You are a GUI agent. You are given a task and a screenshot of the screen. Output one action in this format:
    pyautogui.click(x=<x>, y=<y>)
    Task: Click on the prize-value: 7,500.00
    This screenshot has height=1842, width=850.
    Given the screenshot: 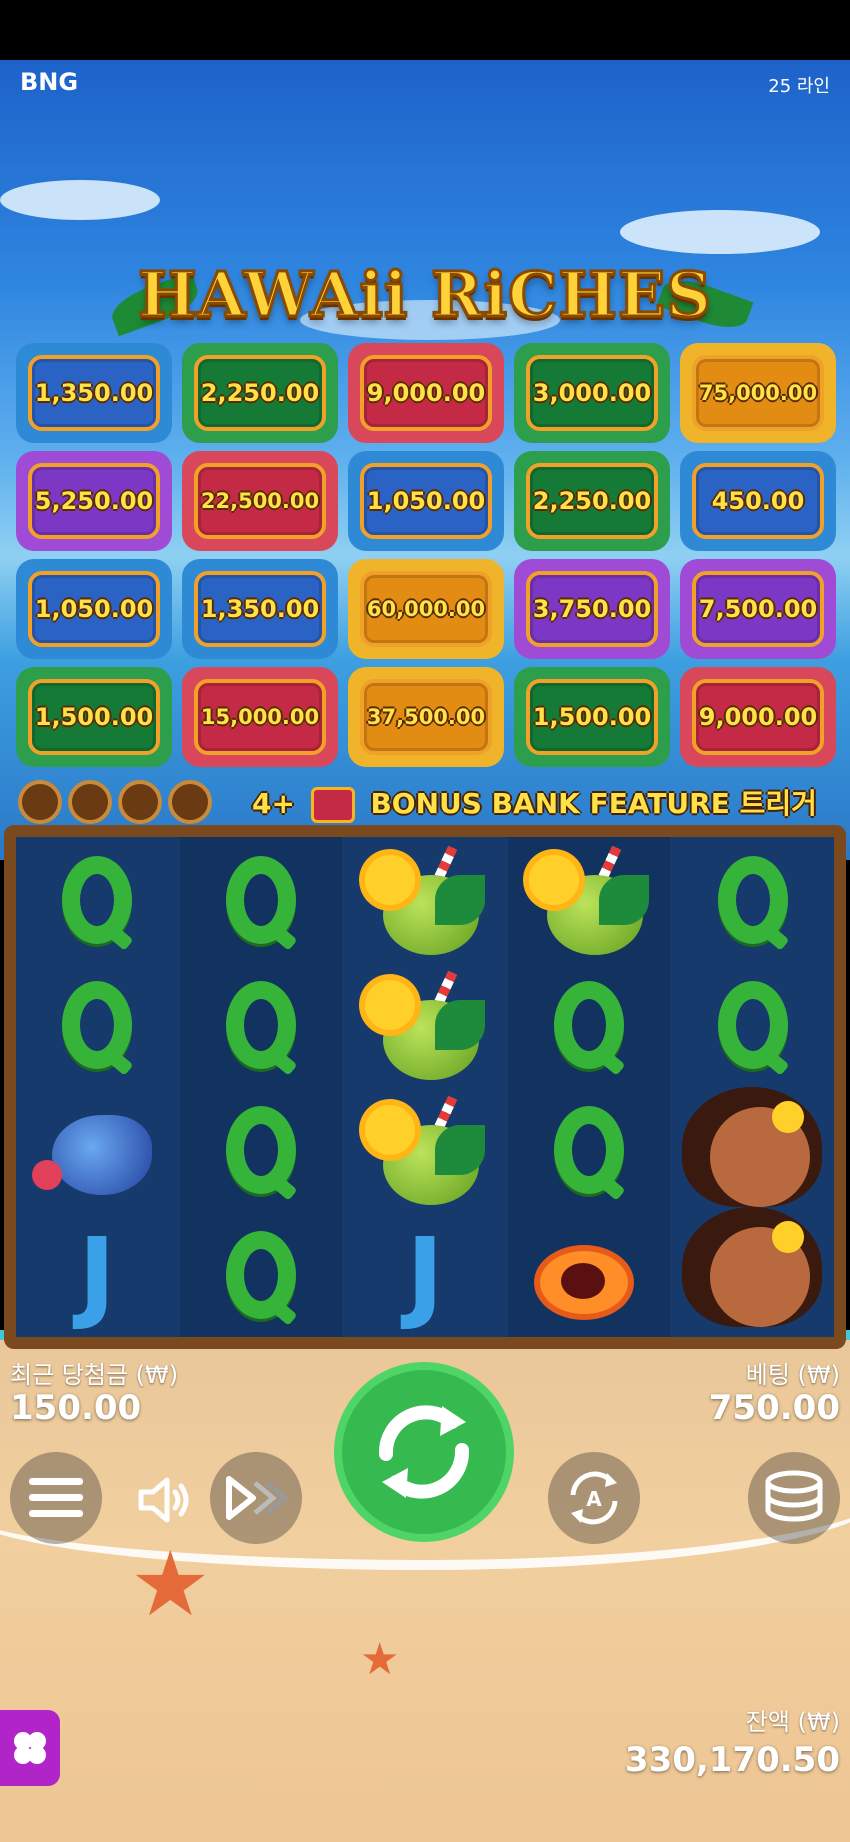 What is the action you would take?
    pyautogui.click(x=758, y=609)
    